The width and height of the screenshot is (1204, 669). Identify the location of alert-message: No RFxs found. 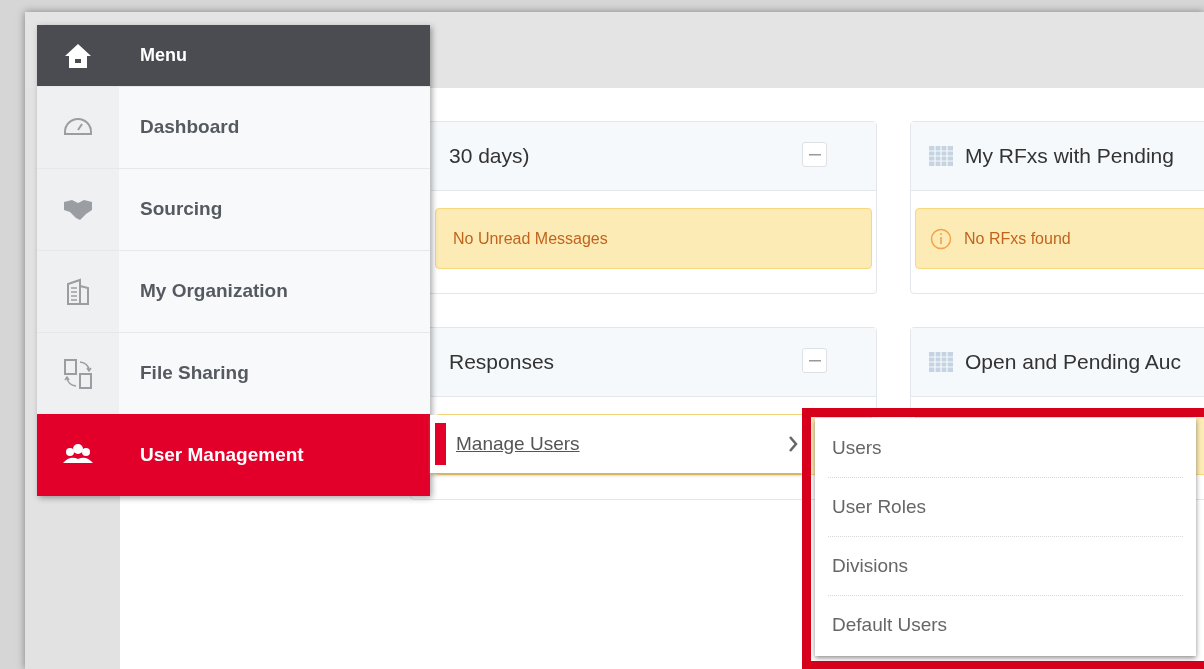
(1017, 238).